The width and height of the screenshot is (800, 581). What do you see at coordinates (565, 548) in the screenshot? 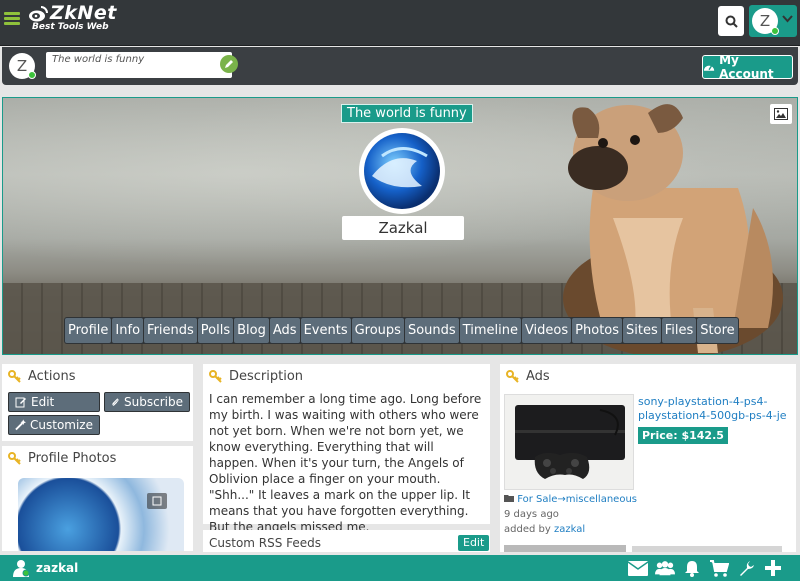
I see `next-ad-image` at bounding box center [565, 548].